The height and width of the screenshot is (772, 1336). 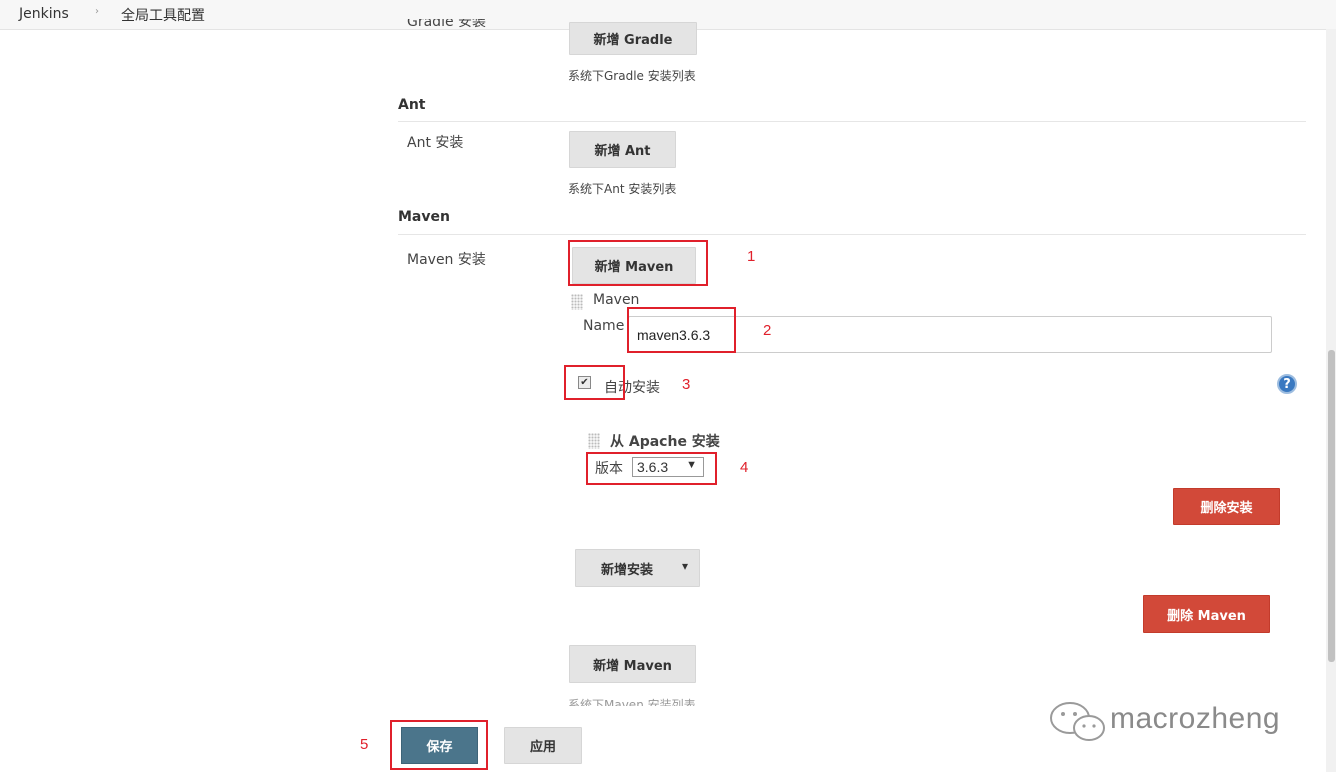 I want to click on annotation-number-3: 3, so click(x=686, y=384).